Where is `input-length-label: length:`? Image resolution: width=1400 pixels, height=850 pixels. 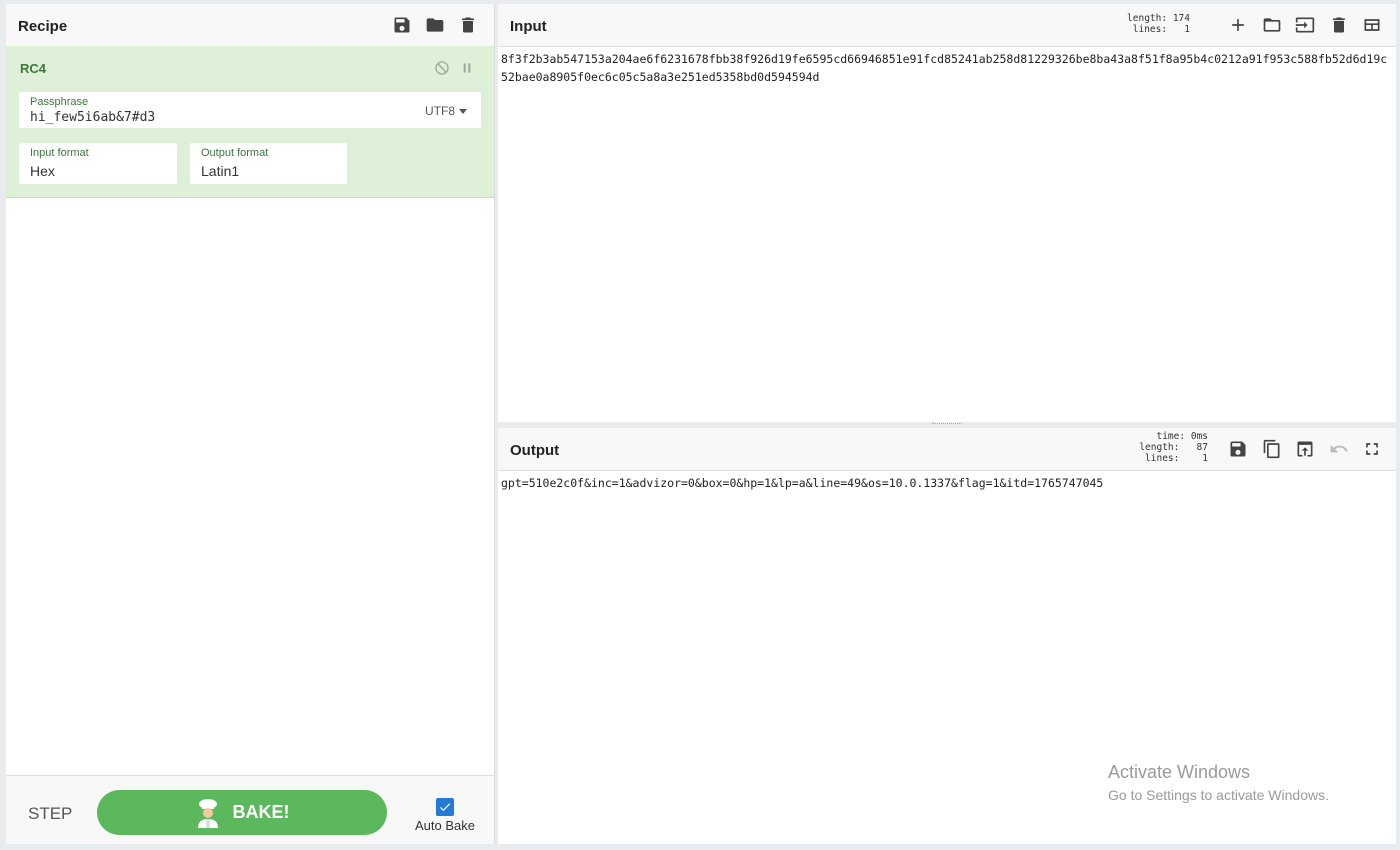 input-length-label: length: is located at coordinates (1147, 18).